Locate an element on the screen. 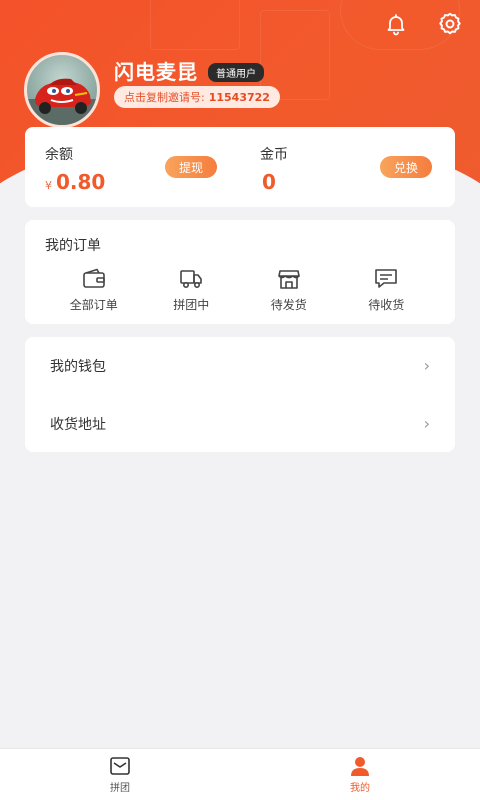  bottom-tab-bar: 拼团 我的 is located at coordinates (240, 774).